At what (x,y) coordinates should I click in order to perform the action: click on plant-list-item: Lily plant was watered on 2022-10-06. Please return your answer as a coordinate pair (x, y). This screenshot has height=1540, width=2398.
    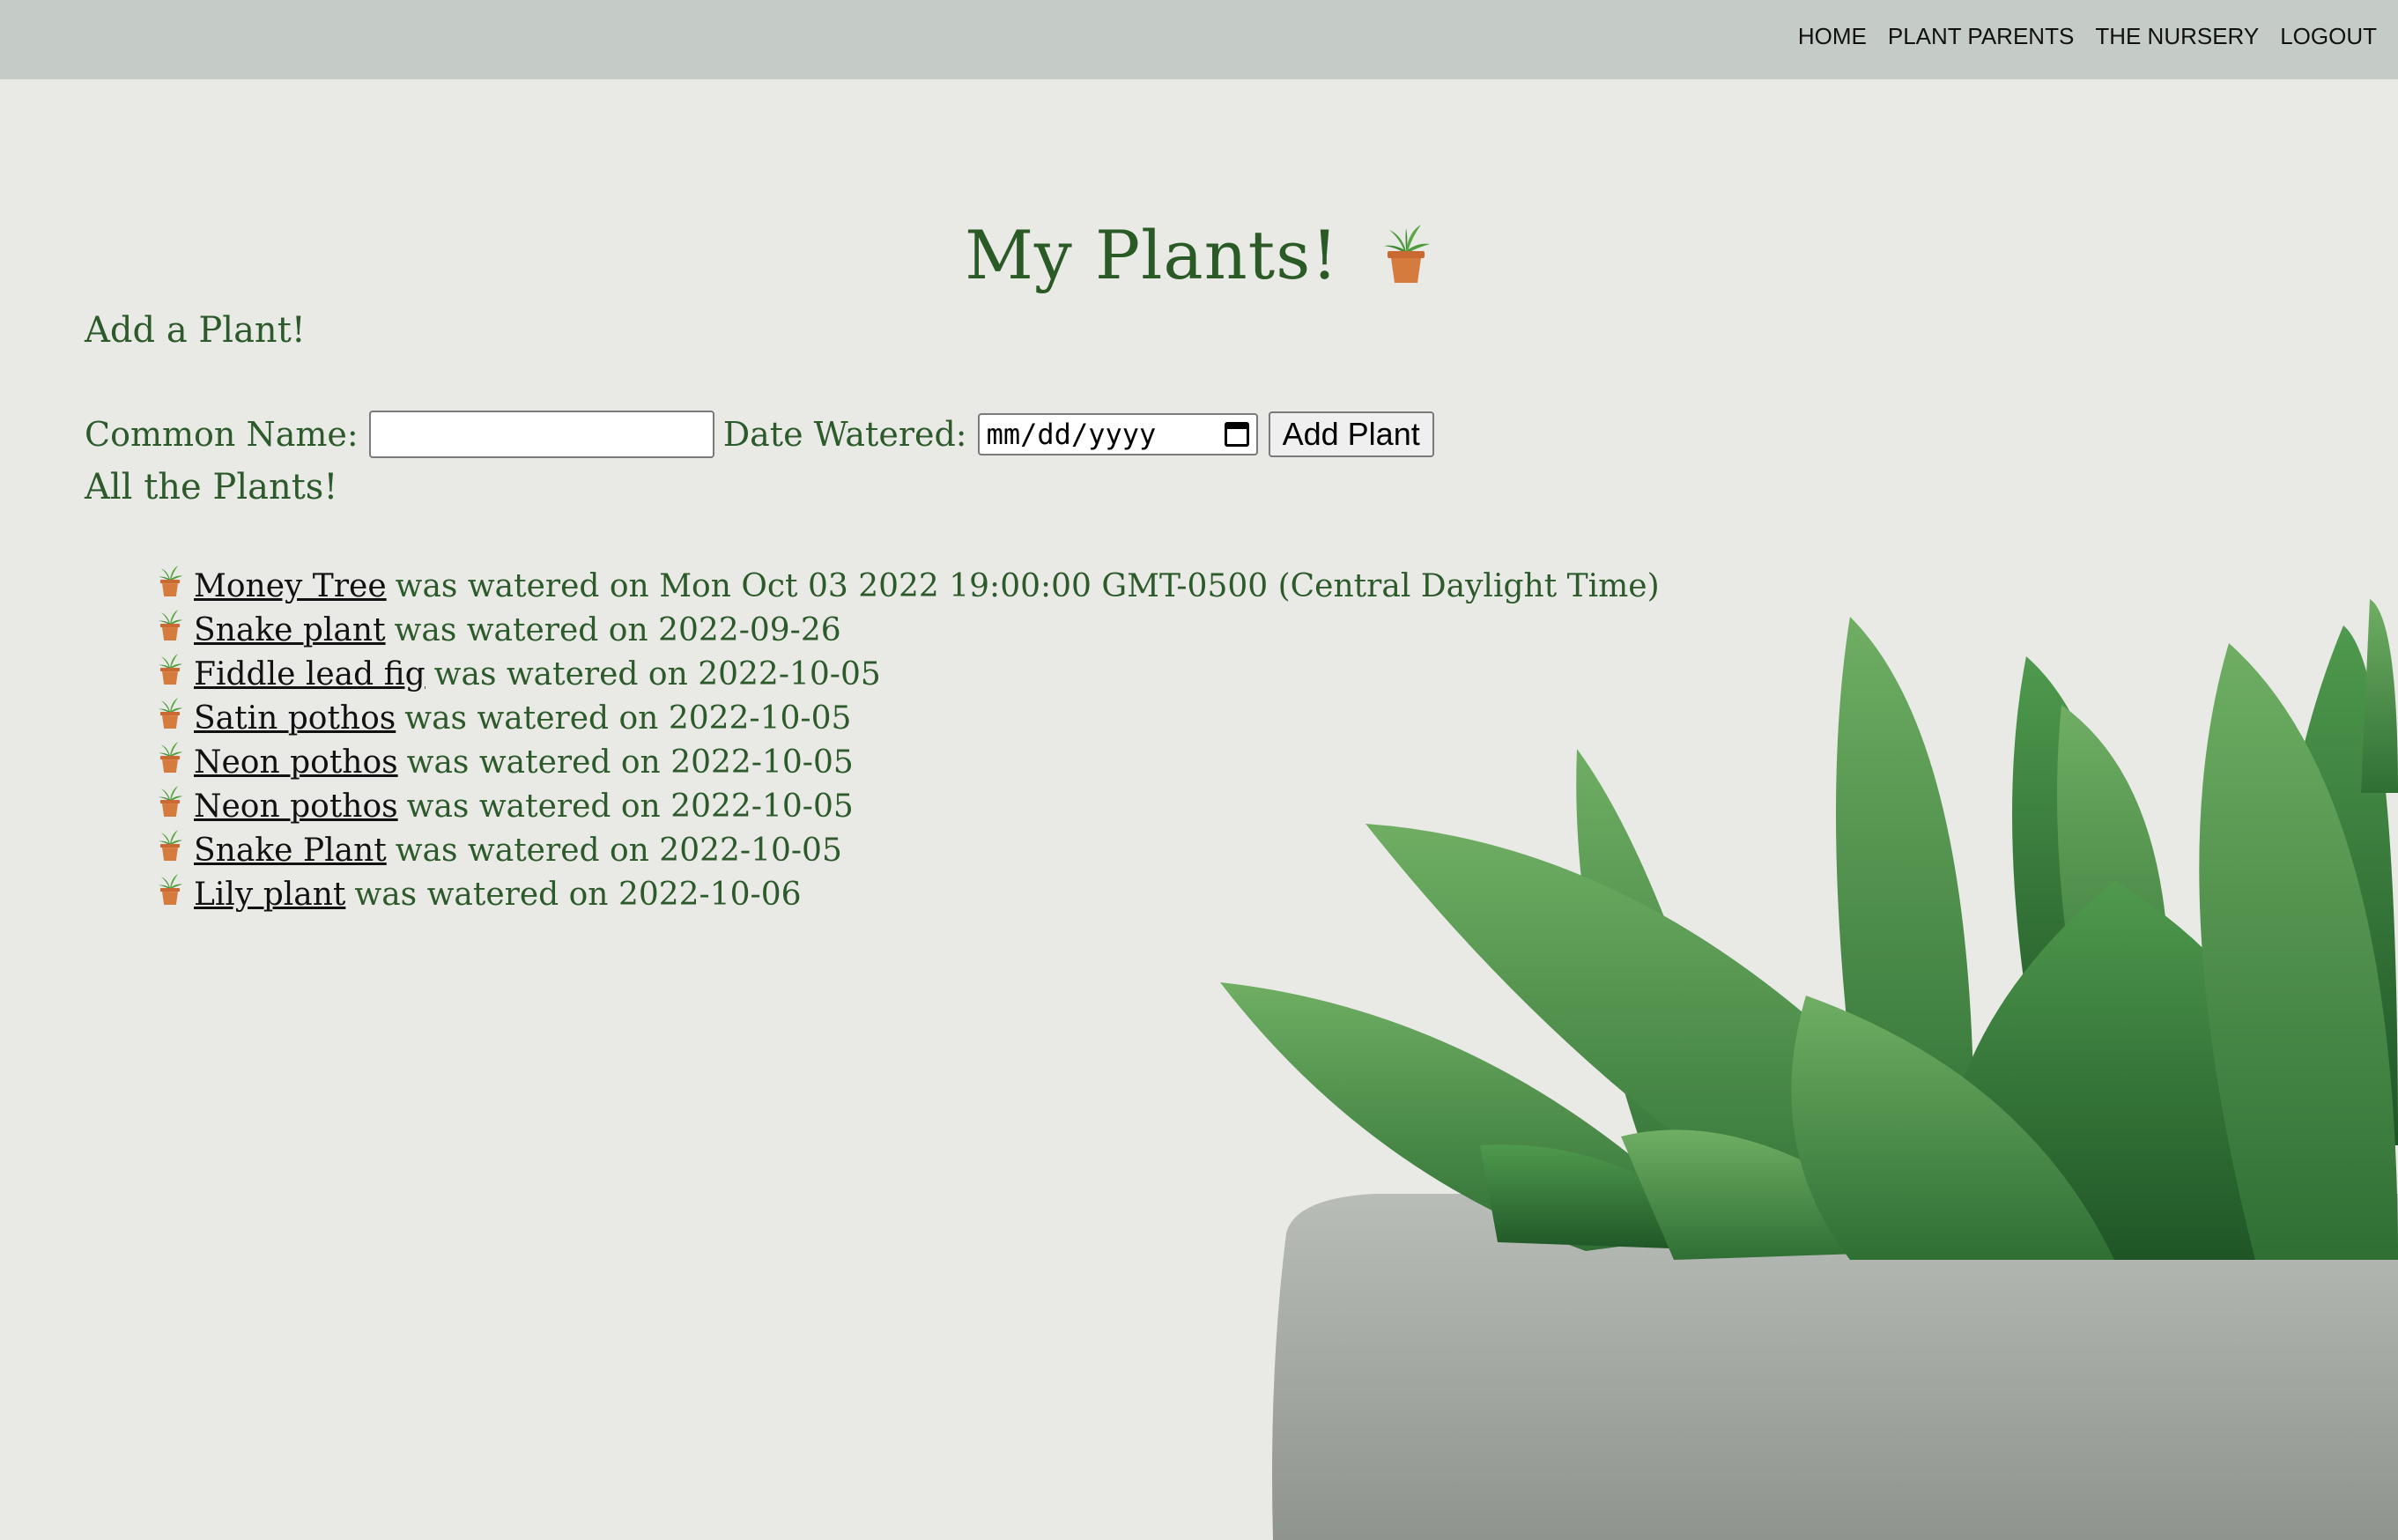
    Looking at the image, I should click on (907, 894).